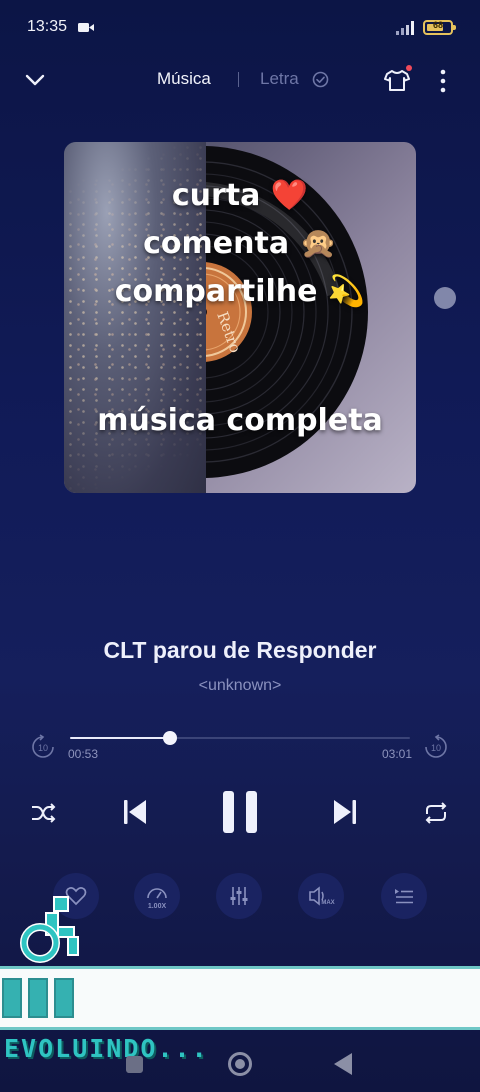 The height and width of the screenshot is (1092, 480). I want to click on battery-level: 68, so click(437, 25).